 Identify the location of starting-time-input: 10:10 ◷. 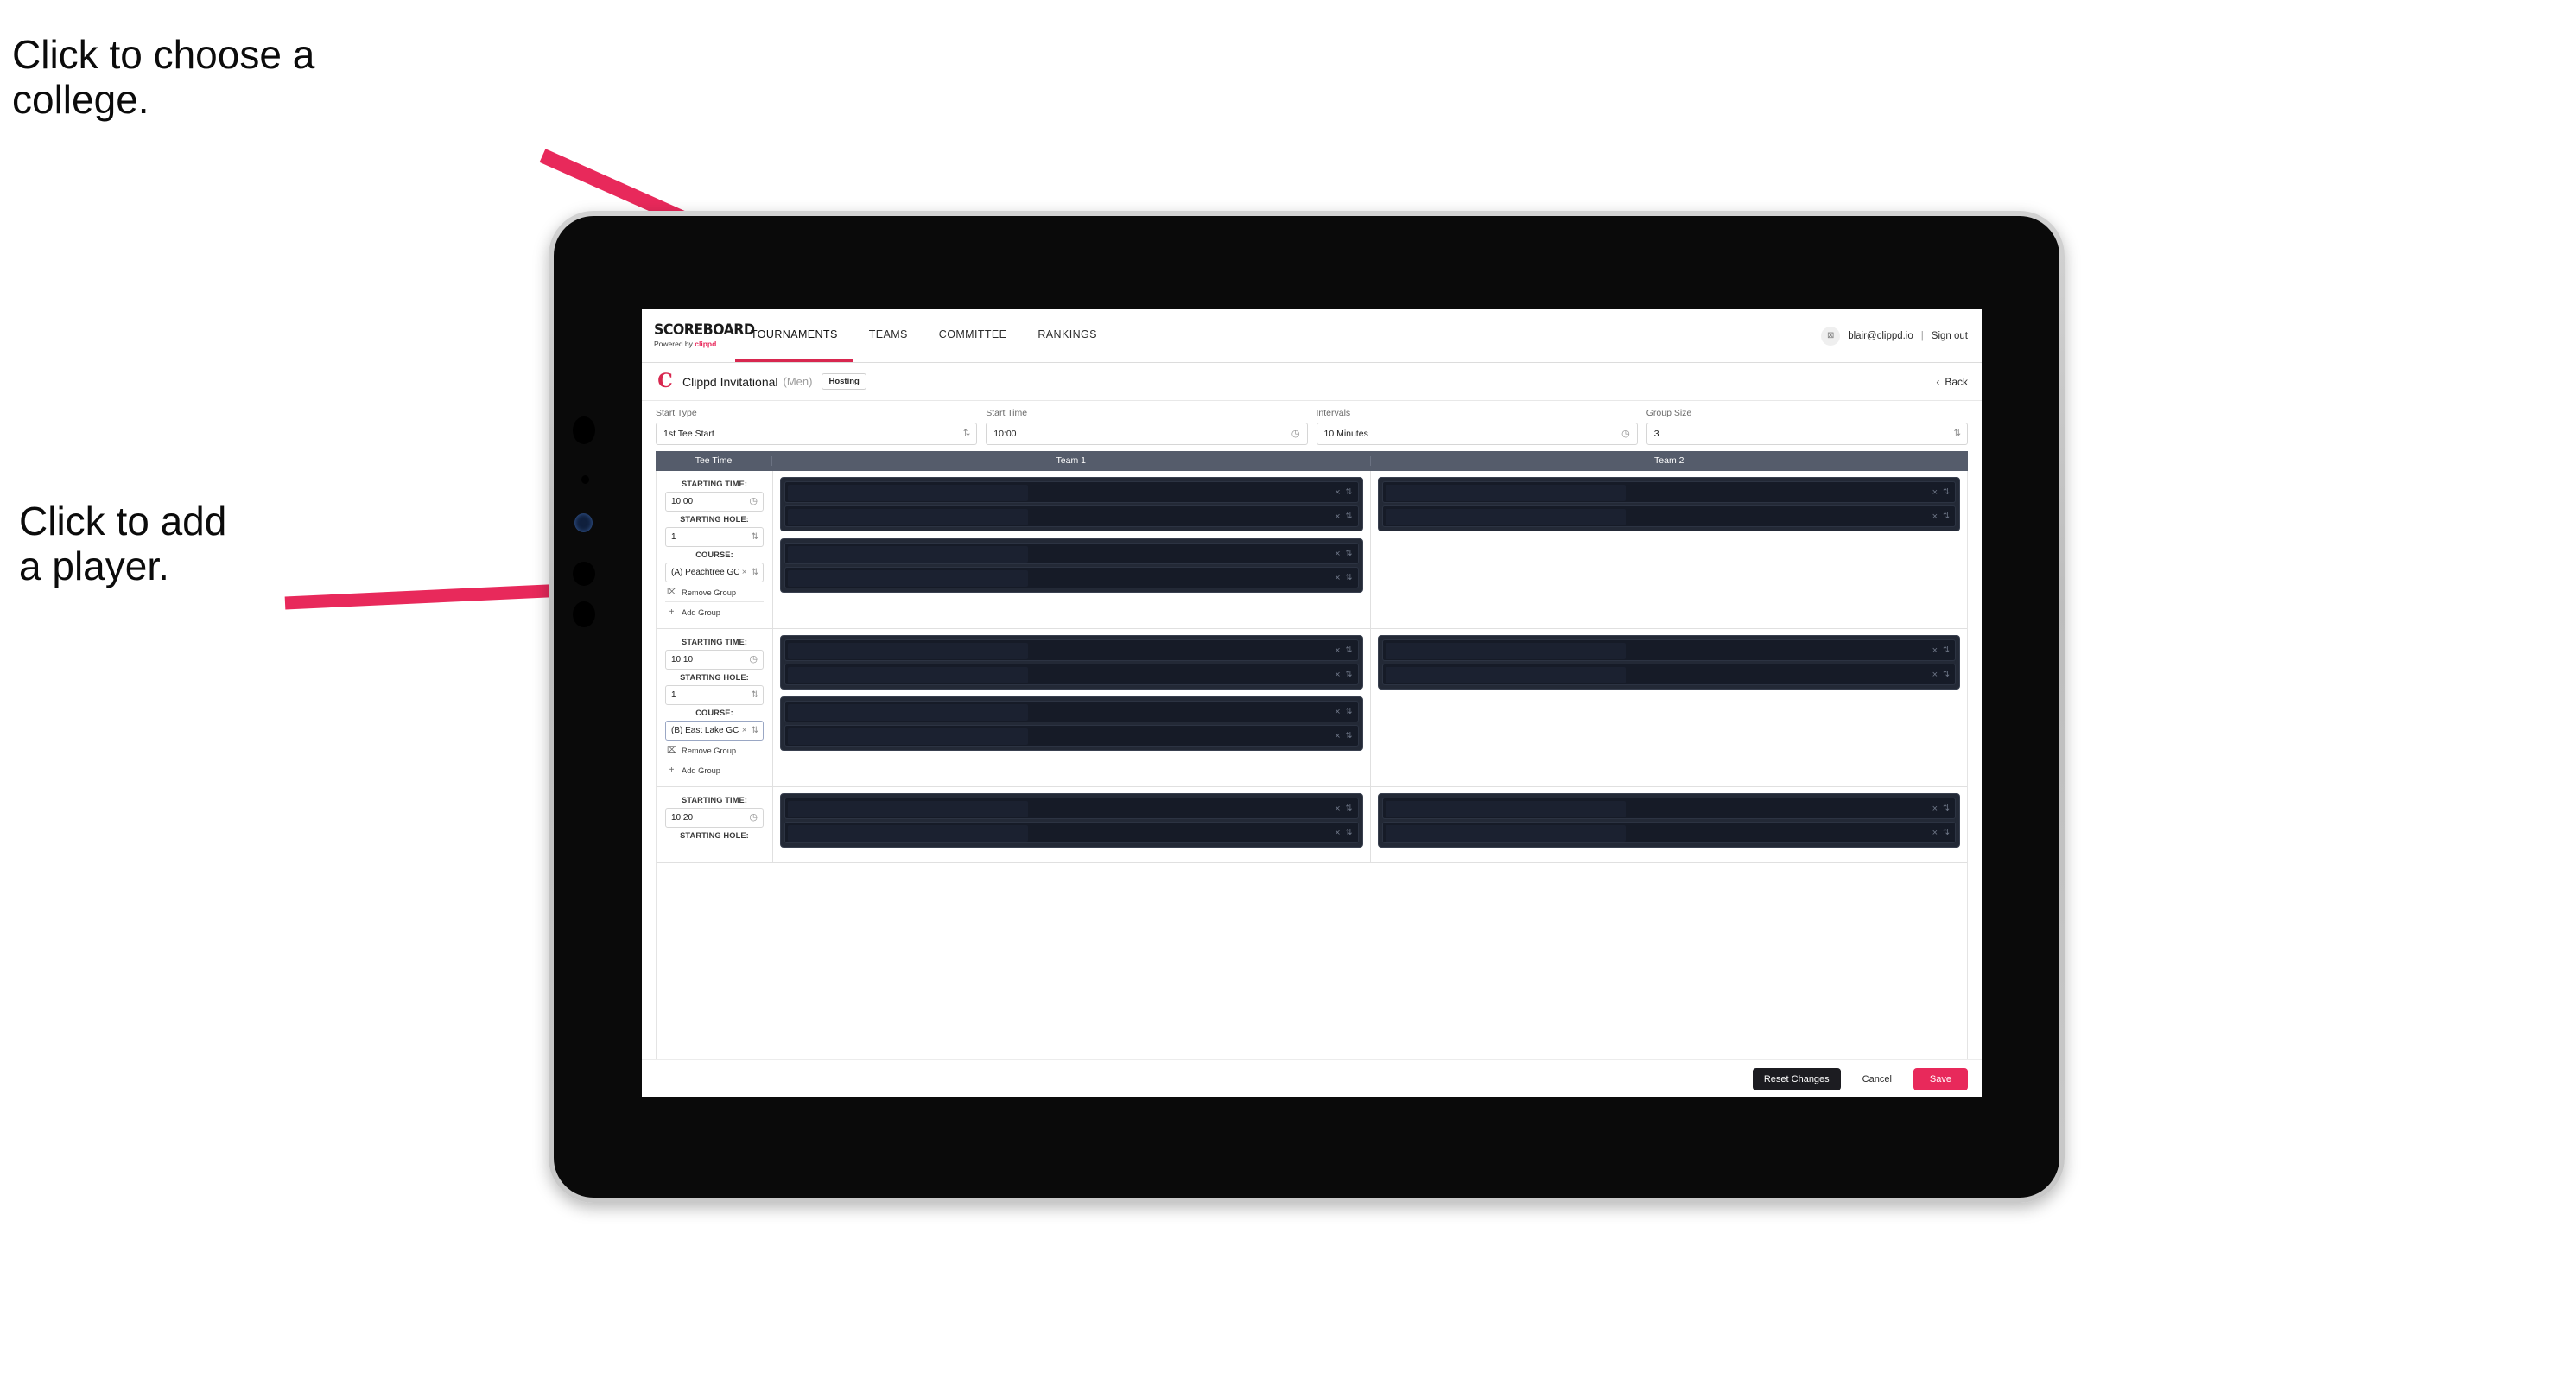
(714, 660).